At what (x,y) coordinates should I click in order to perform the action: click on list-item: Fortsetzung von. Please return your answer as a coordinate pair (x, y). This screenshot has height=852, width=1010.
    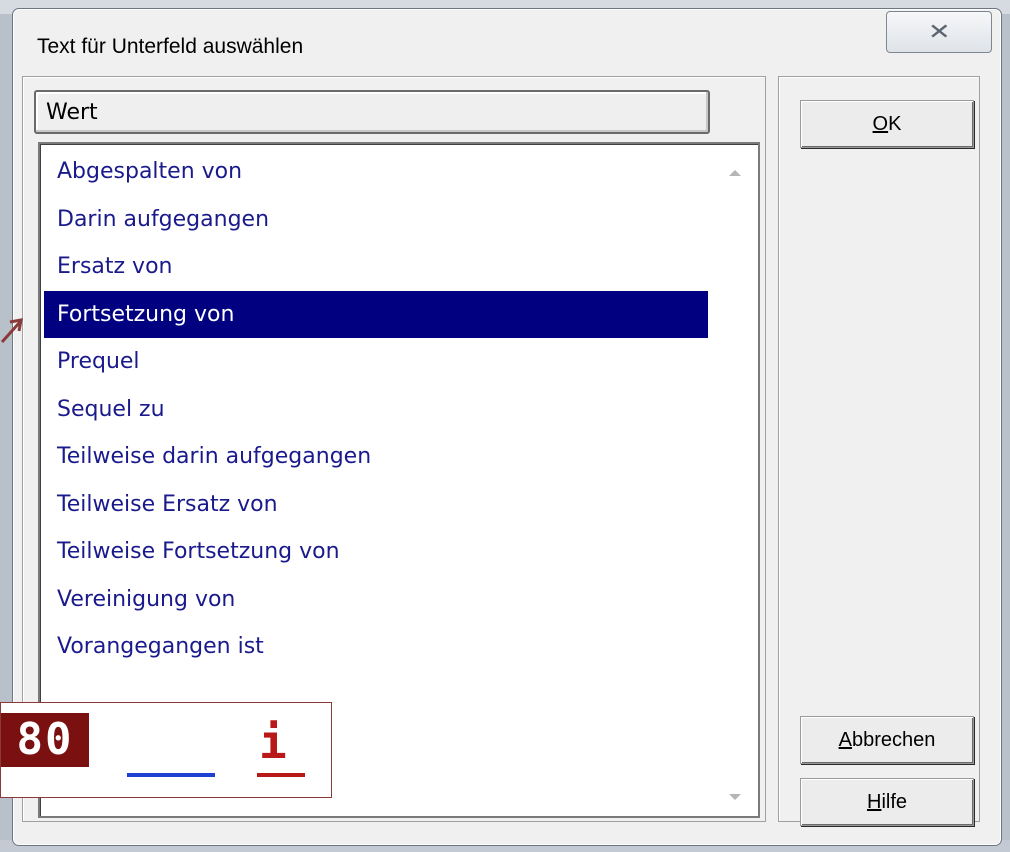
    Looking at the image, I should click on (376, 314).